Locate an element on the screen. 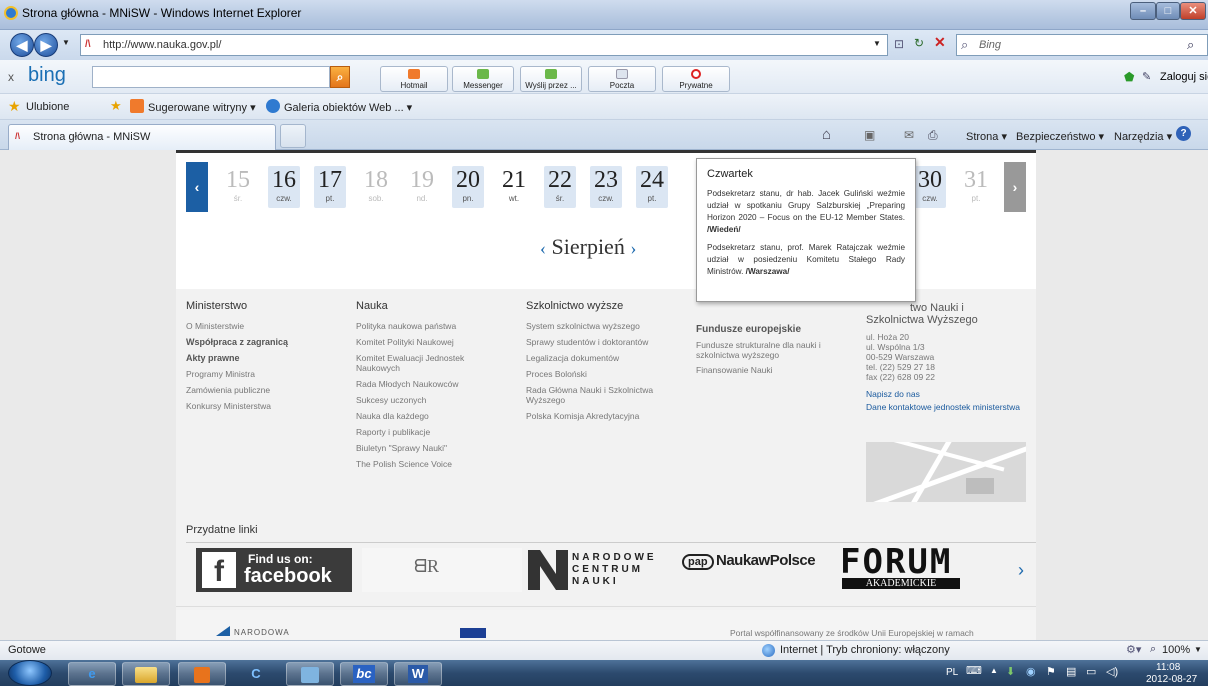 The height and width of the screenshot is (686, 1208). address-dropdown-icon: ▼ is located at coordinates (877, 43).